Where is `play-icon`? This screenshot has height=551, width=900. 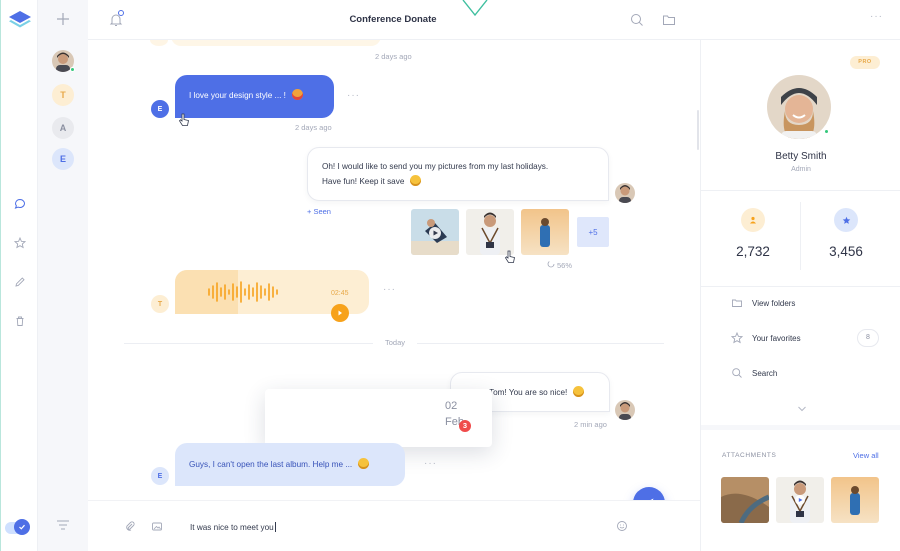 play-icon is located at coordinates (340, 313).